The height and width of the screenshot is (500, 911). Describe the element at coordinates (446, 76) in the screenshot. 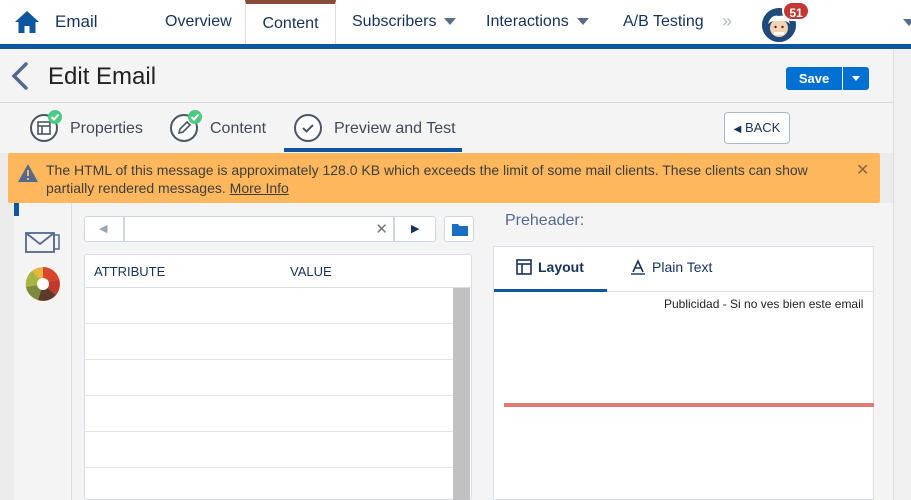

I see `edit-header: Edit Email Save` at that location.